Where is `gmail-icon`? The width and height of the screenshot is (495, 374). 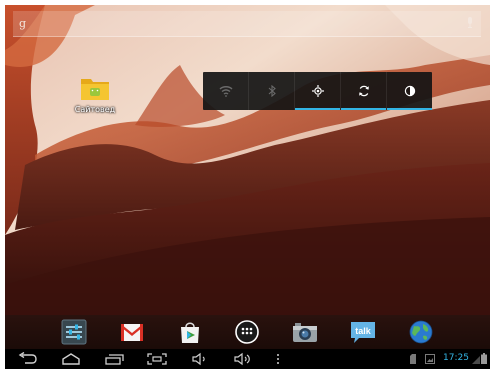 gmail-icon is located at coordinates (132, 332).